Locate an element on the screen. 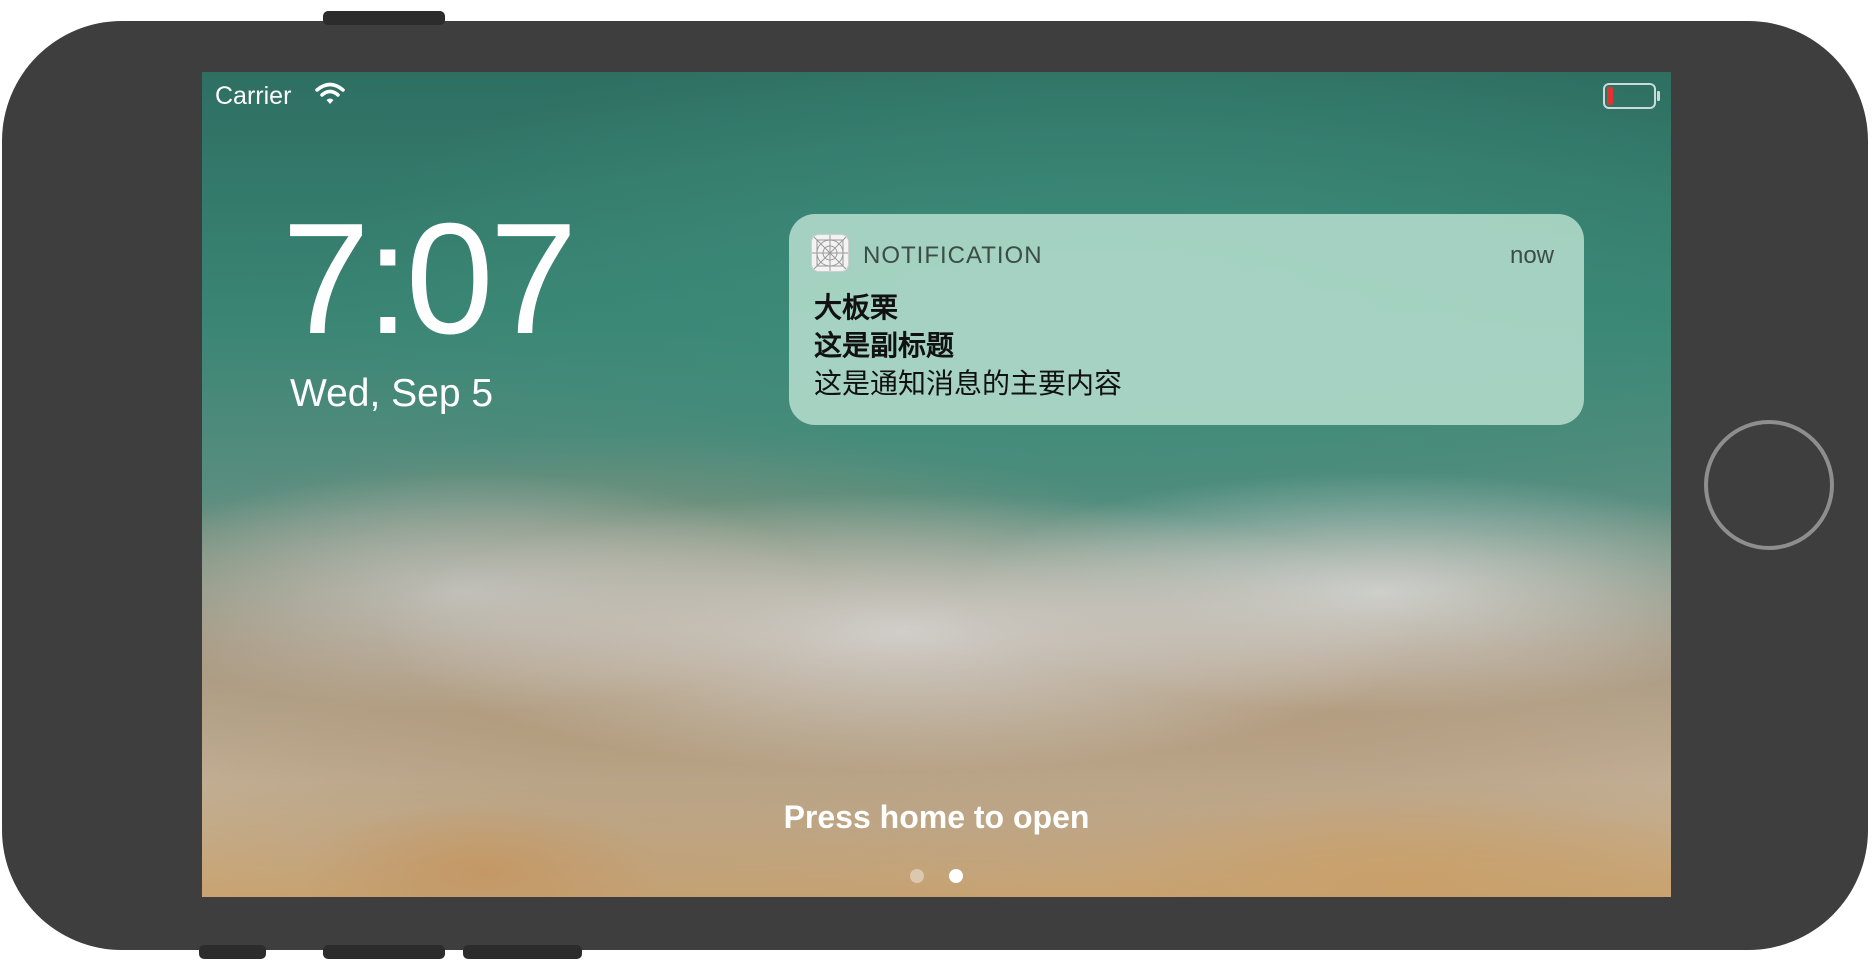 Image resolution: width=1872 pixels, height=970 pixels. page-dot-lock is located at coordinates (955, 876).